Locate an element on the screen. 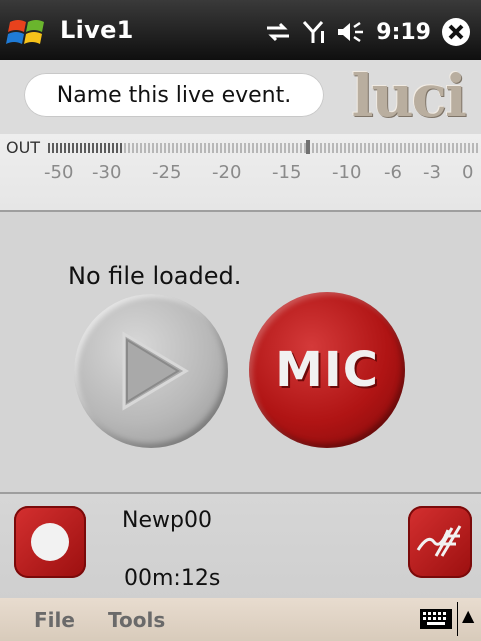  antenna-icon is located at coordinates (439, 541).